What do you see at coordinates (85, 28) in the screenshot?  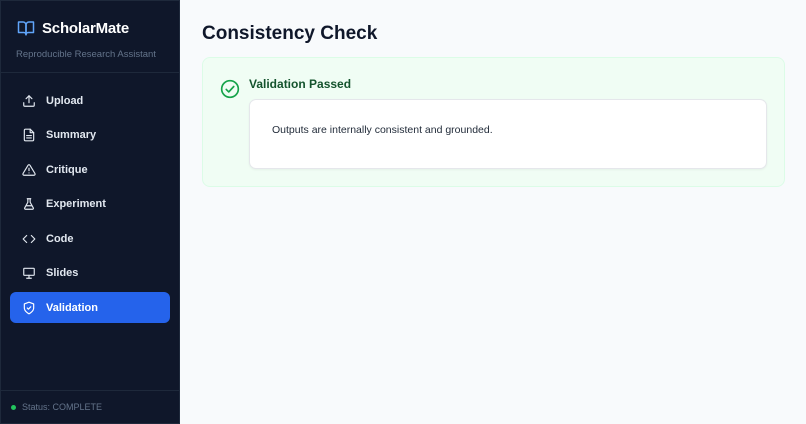 I see `app-name: ScholarMate` at bounding box center [85, 28].